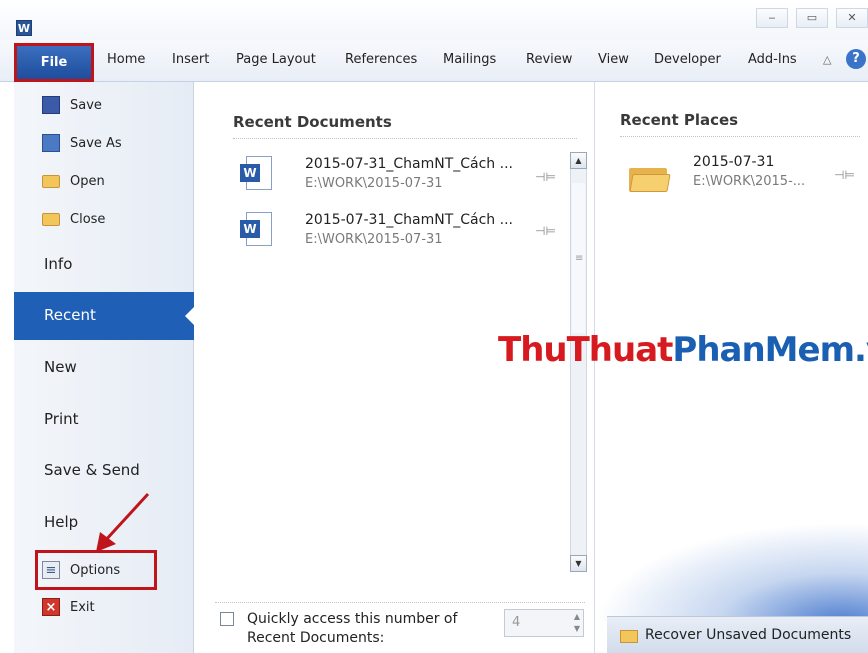 This screenshot has height=653, width=868. I want to click on scroll-up-arrow-icon: ▲, so click(578, 160).